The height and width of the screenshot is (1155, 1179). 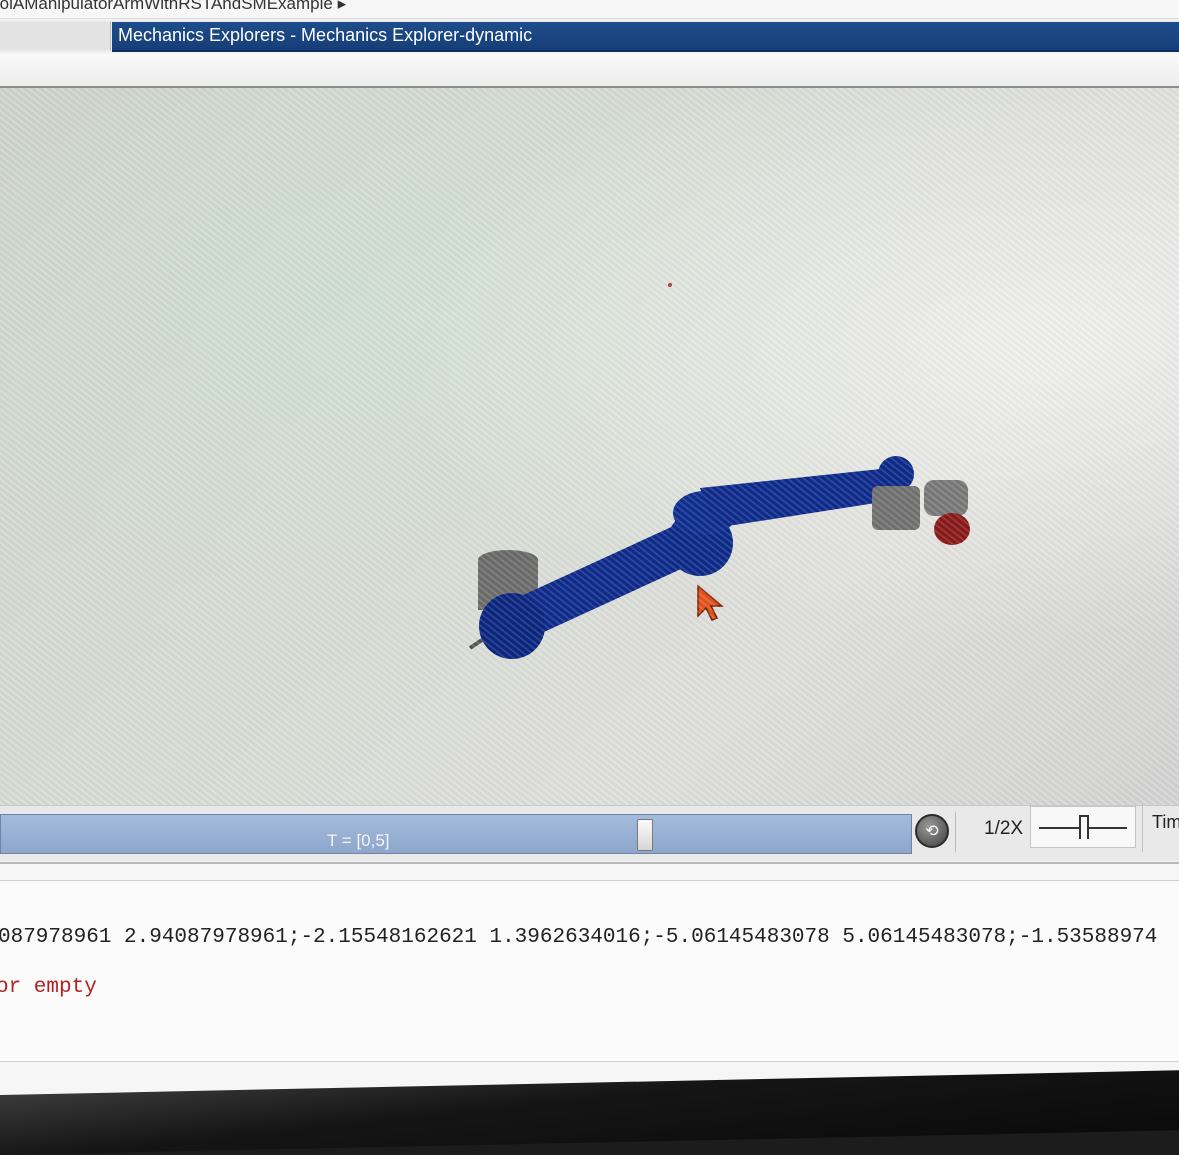 I want to click on timeline-handle, so click(x=645, y=835).